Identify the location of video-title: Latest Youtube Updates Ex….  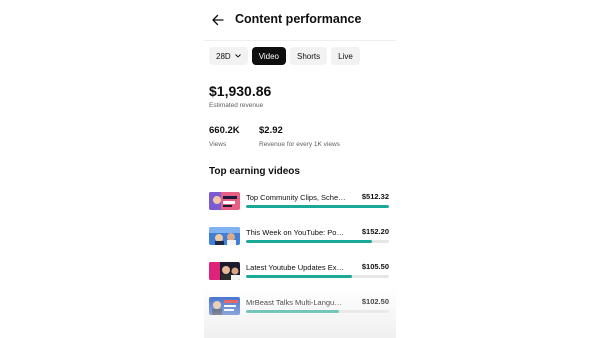
(295, 267).